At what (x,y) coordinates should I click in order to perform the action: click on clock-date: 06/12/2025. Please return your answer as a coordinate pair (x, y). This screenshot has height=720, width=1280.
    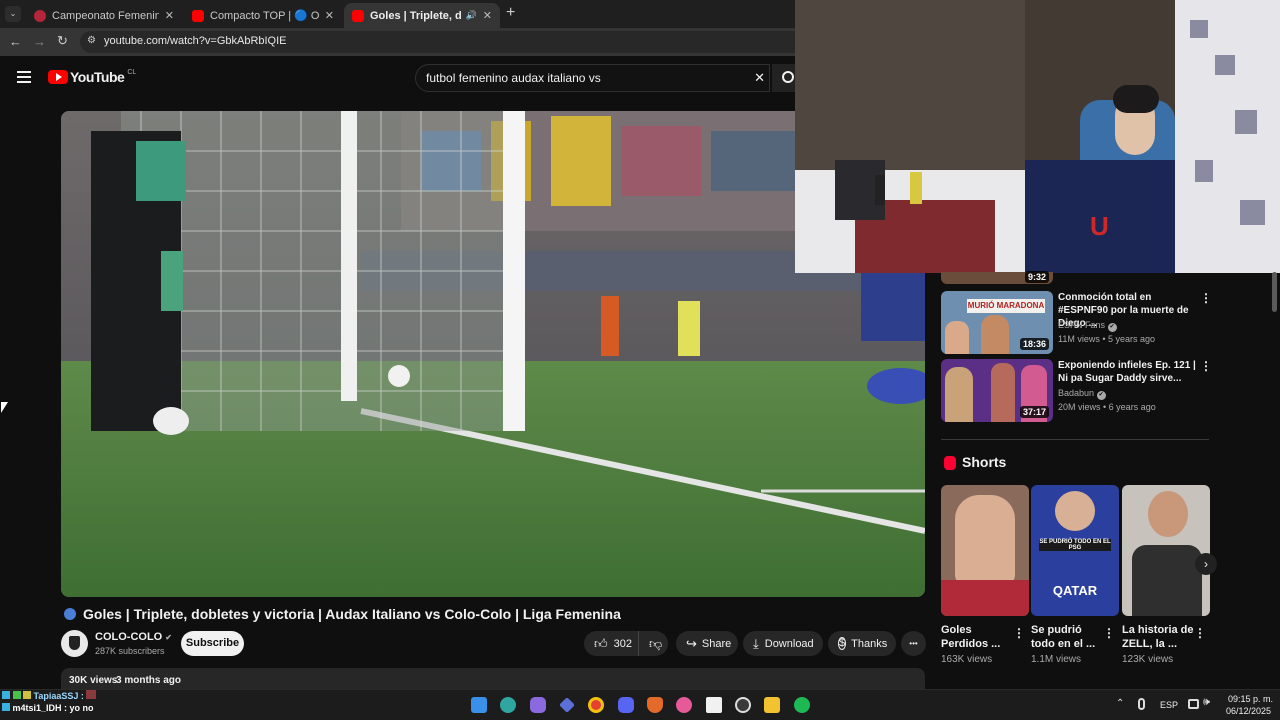
    Looking at the image, I should click on (1248, 711).